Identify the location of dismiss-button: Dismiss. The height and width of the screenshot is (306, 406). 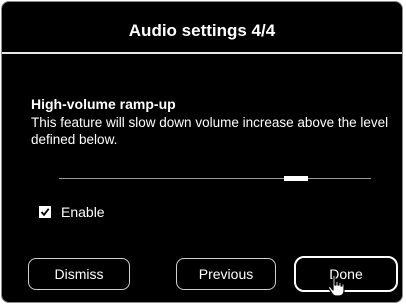
(79, 274).